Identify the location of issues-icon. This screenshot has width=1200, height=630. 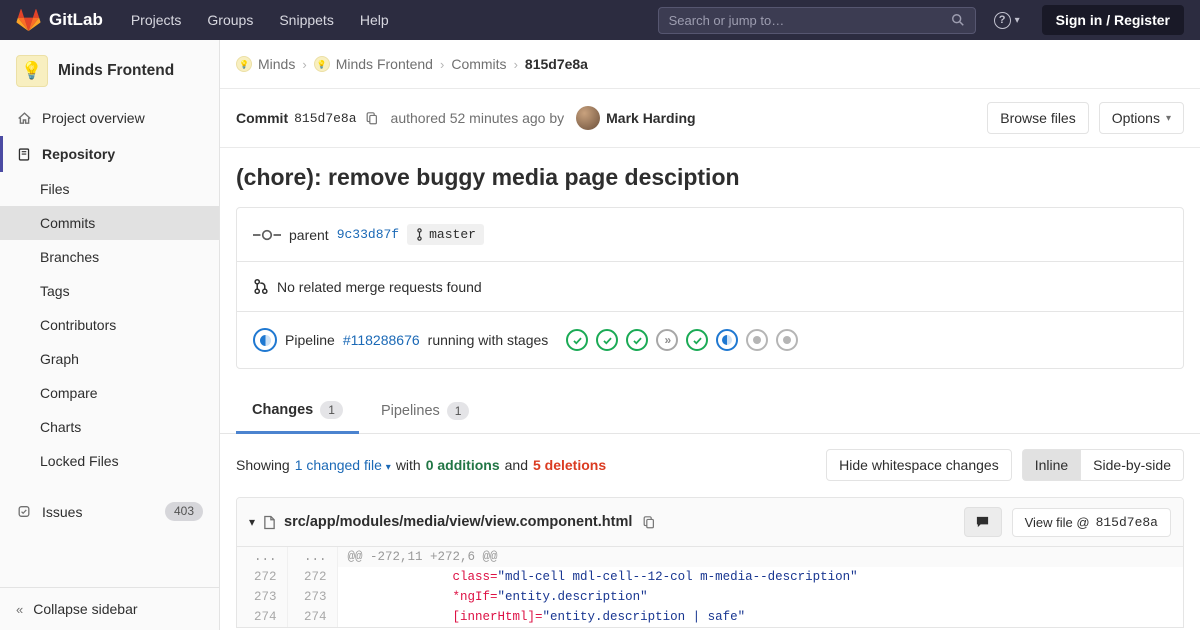
(24, 511).